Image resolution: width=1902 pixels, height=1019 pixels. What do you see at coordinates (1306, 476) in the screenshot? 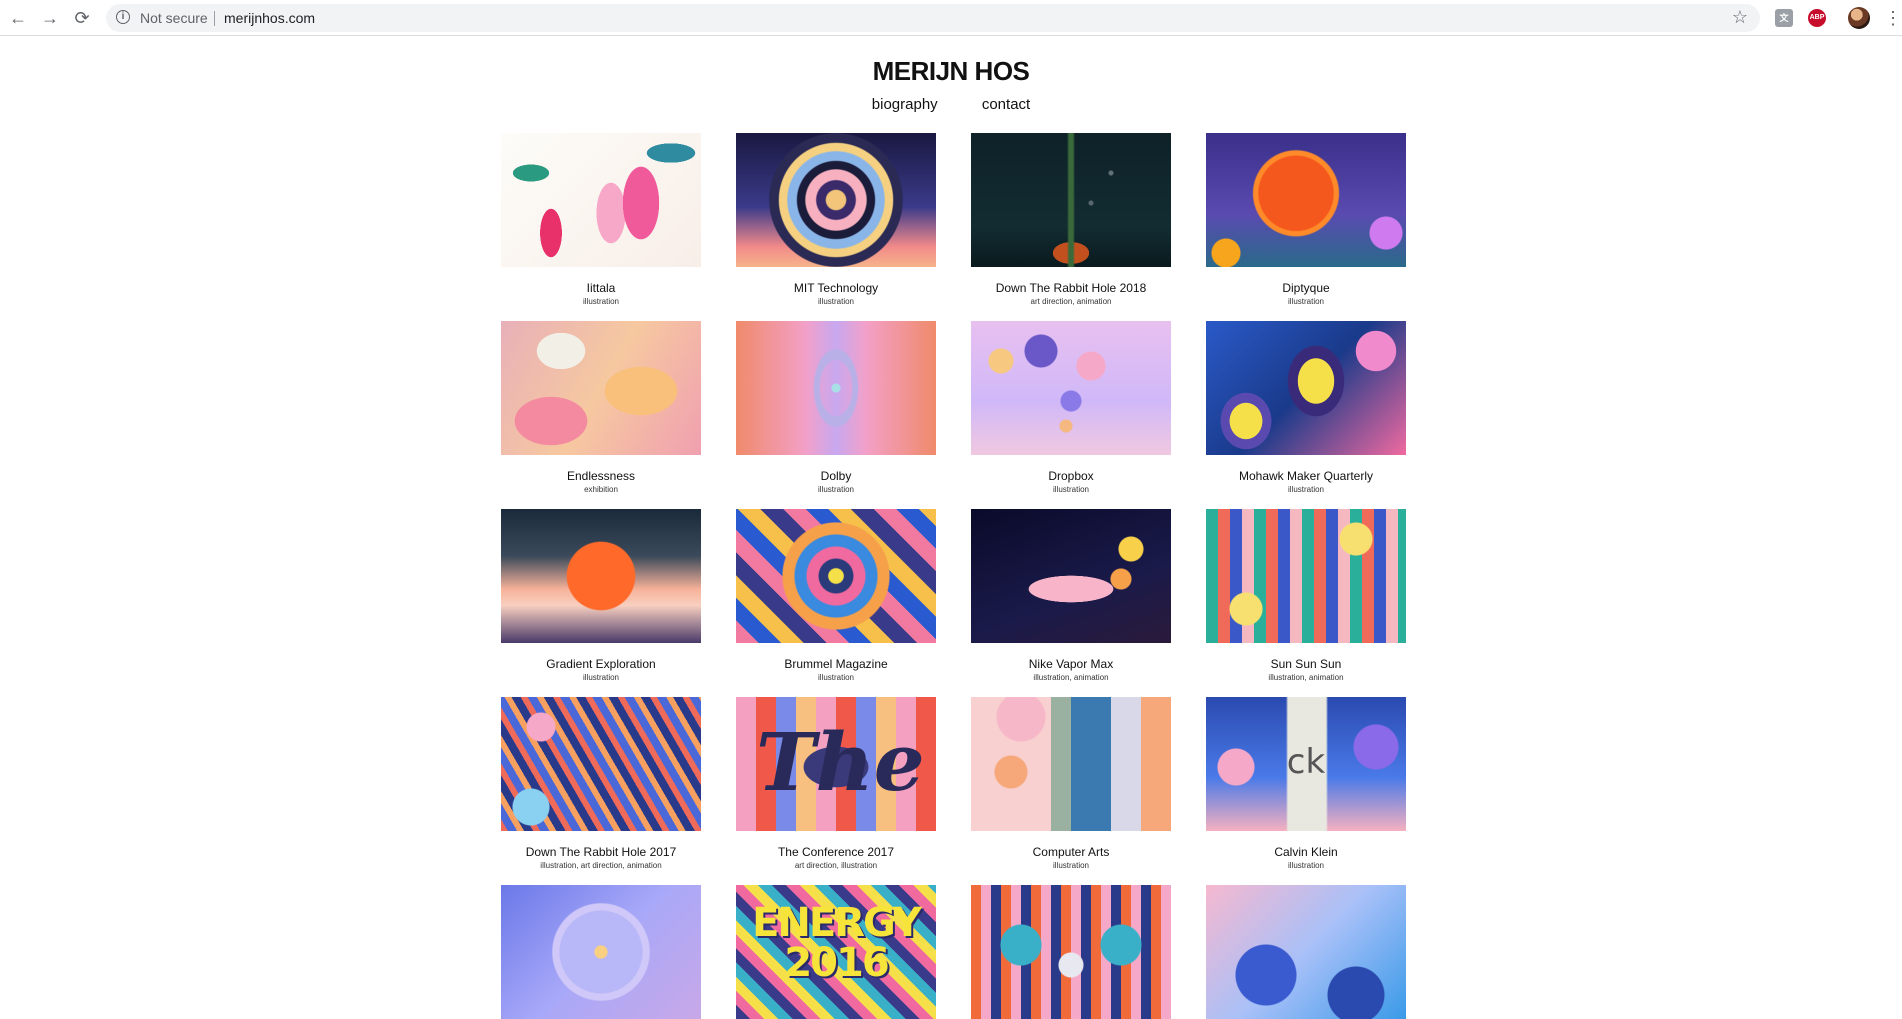
I see `project-title: Mohawk Maker Quarterly` at bounding box center [1306, 476].